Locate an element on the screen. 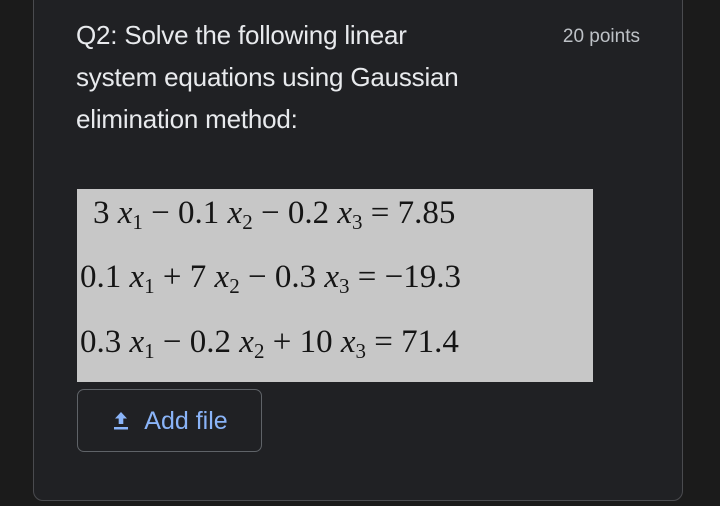 This screenshot has height=506, width=720. coefficient: 10 is located at coordinates (320, 342).